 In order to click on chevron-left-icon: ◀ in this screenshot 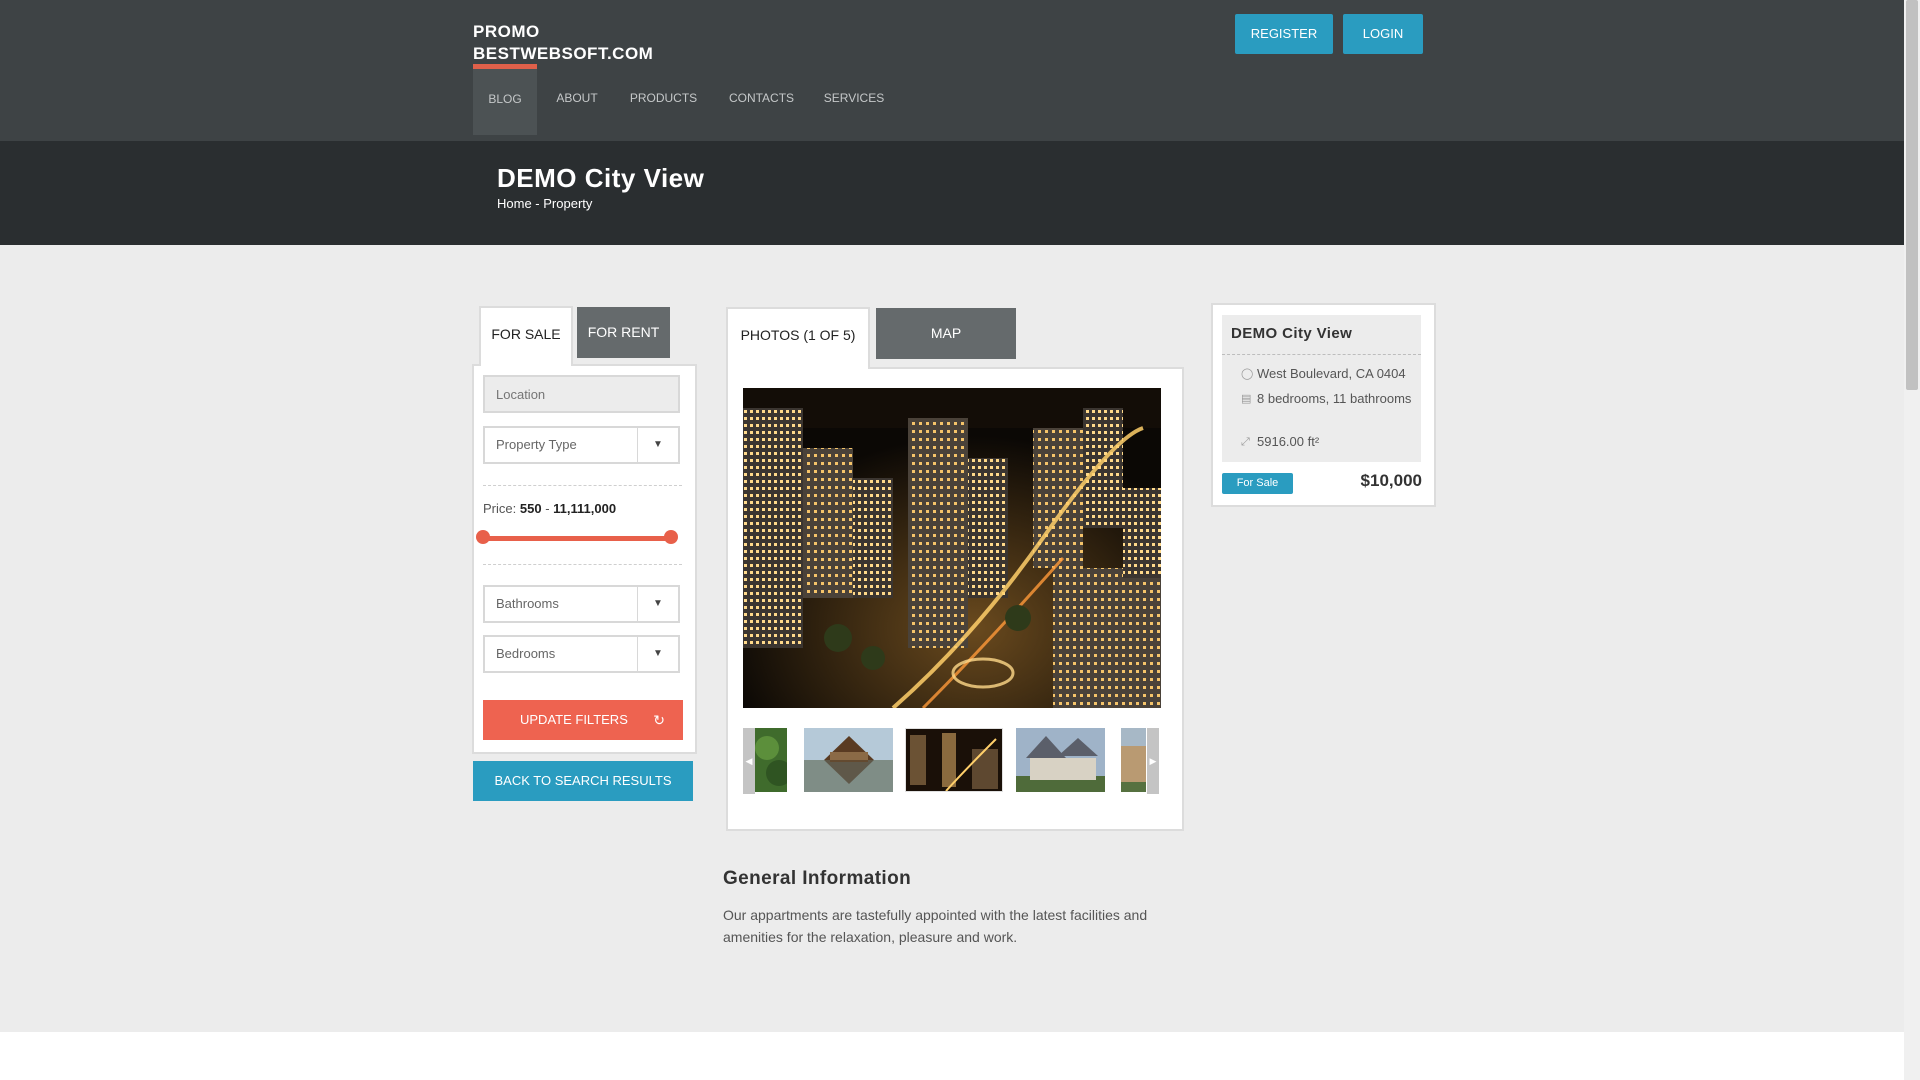, I will do `click(749, 761)`.